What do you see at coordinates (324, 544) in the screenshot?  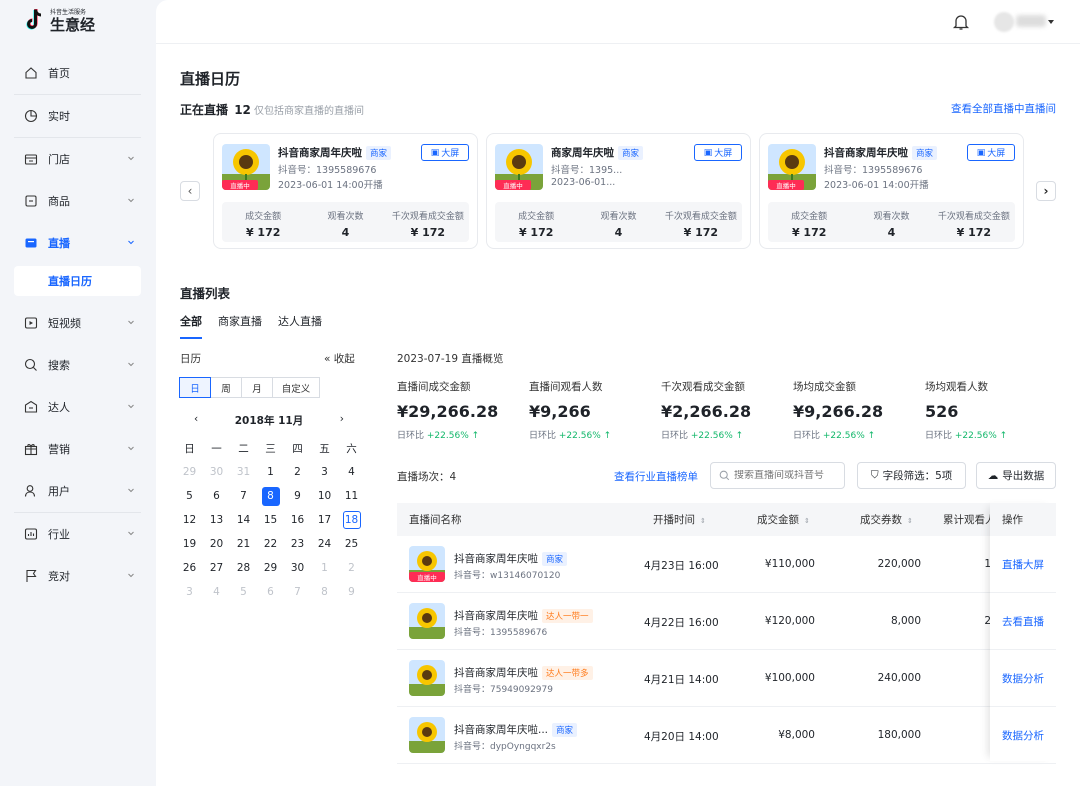 I see `calendar-day: 24` at bounding box center [324, 544].